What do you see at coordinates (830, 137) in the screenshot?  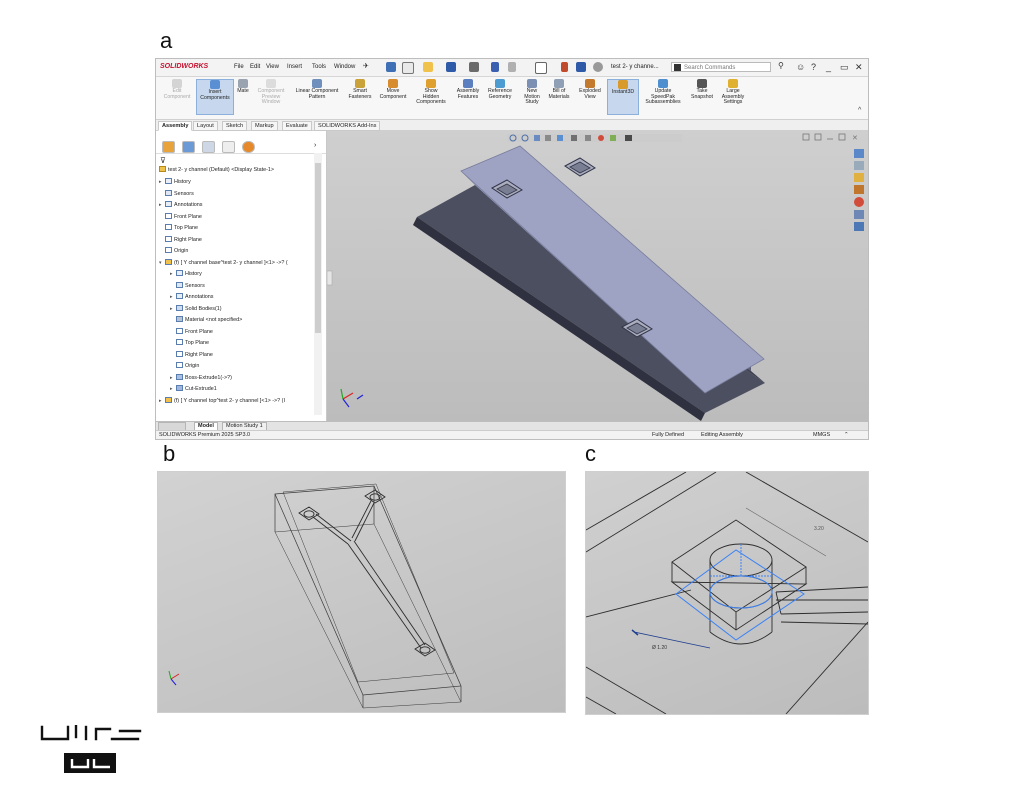 I see `viewport-window-controls: ✕` at bounding box center [830, 137].